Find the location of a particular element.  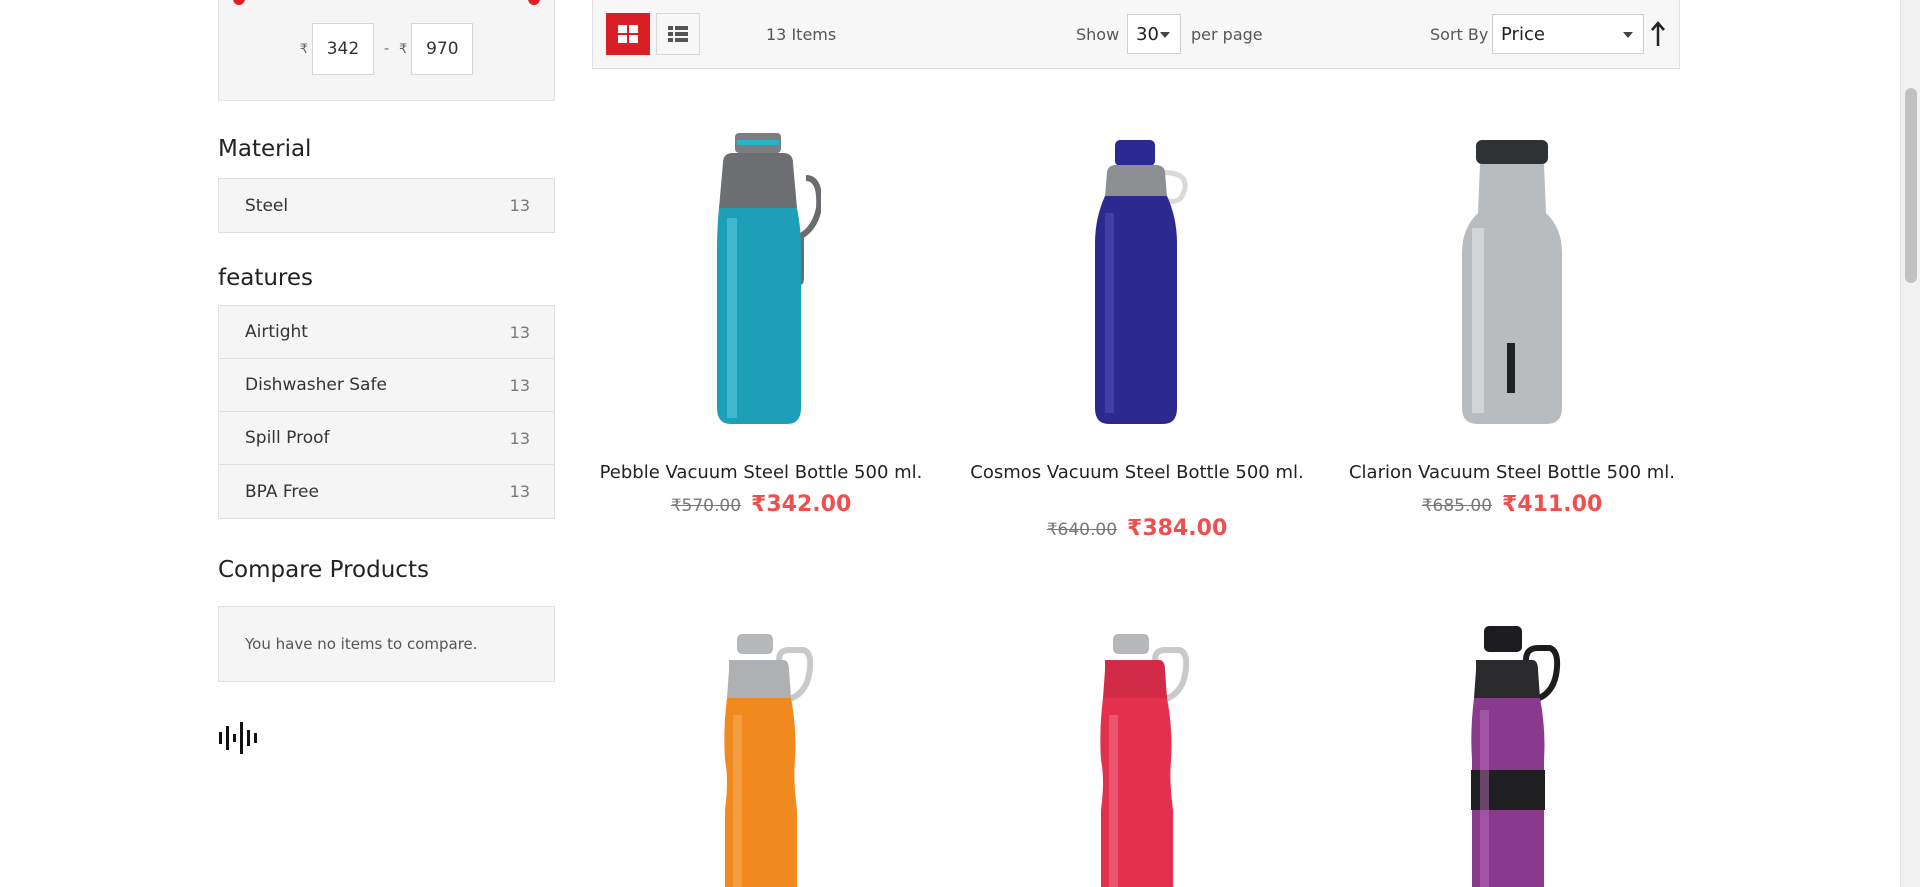

price-range-row: ₹ 342 - ₹ 970 is located at coordinates (386, 49).